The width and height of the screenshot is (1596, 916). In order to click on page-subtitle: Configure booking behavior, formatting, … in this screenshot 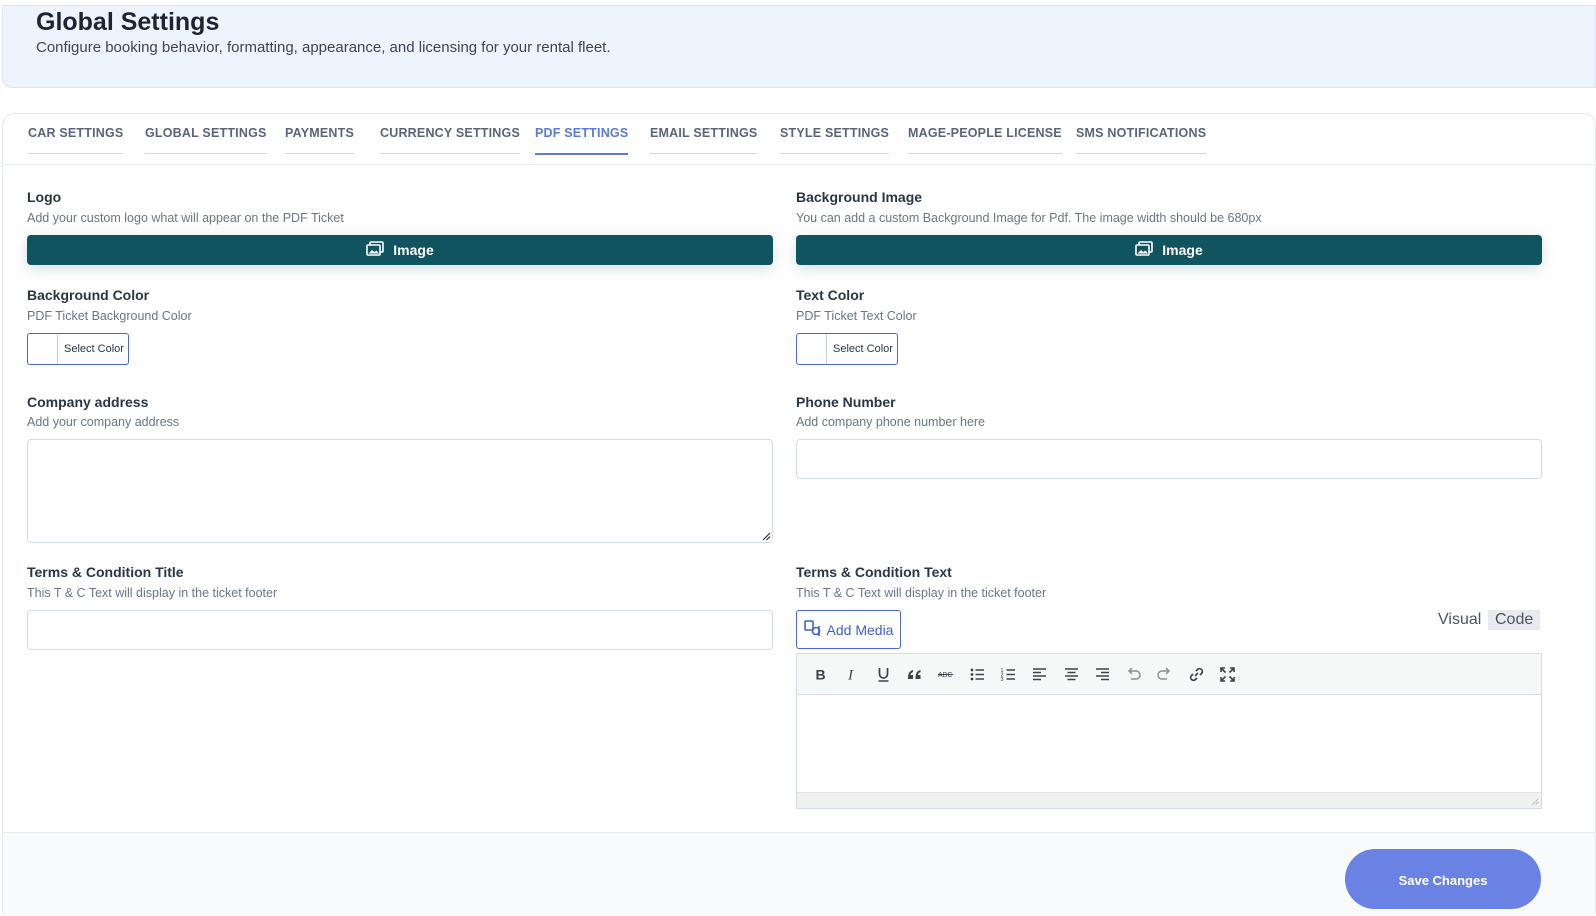, I will do `click(323, 47)`.